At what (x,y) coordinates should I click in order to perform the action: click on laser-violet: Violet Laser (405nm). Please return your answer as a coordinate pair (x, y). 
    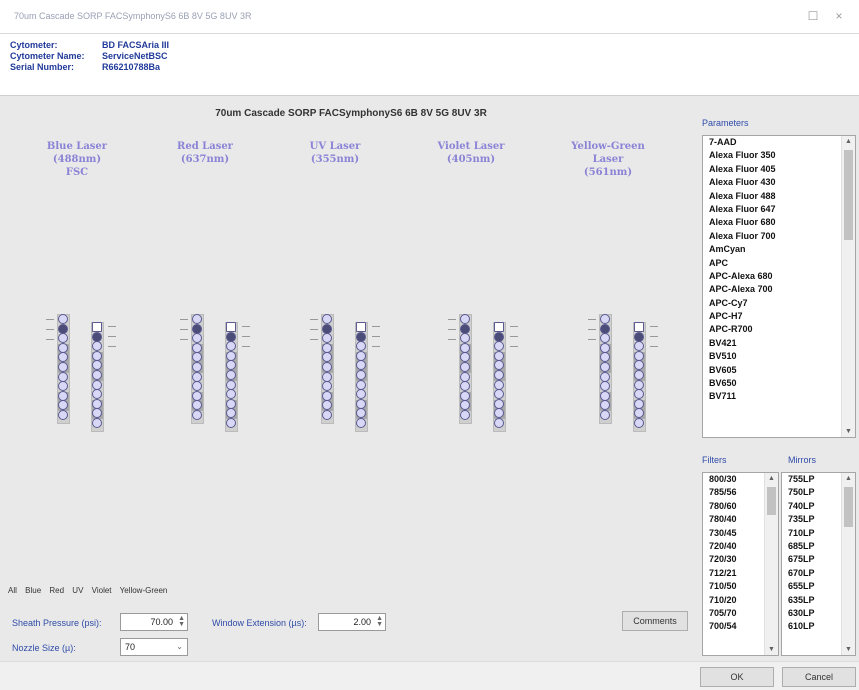
    Looking at the image, I should click on (471, 153).